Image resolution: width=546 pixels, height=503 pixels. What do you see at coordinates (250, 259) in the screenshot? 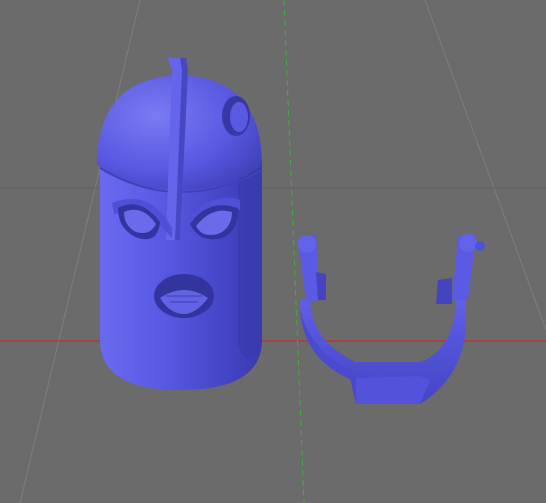
I see `mask-shade` at bounding box center [250, 259].